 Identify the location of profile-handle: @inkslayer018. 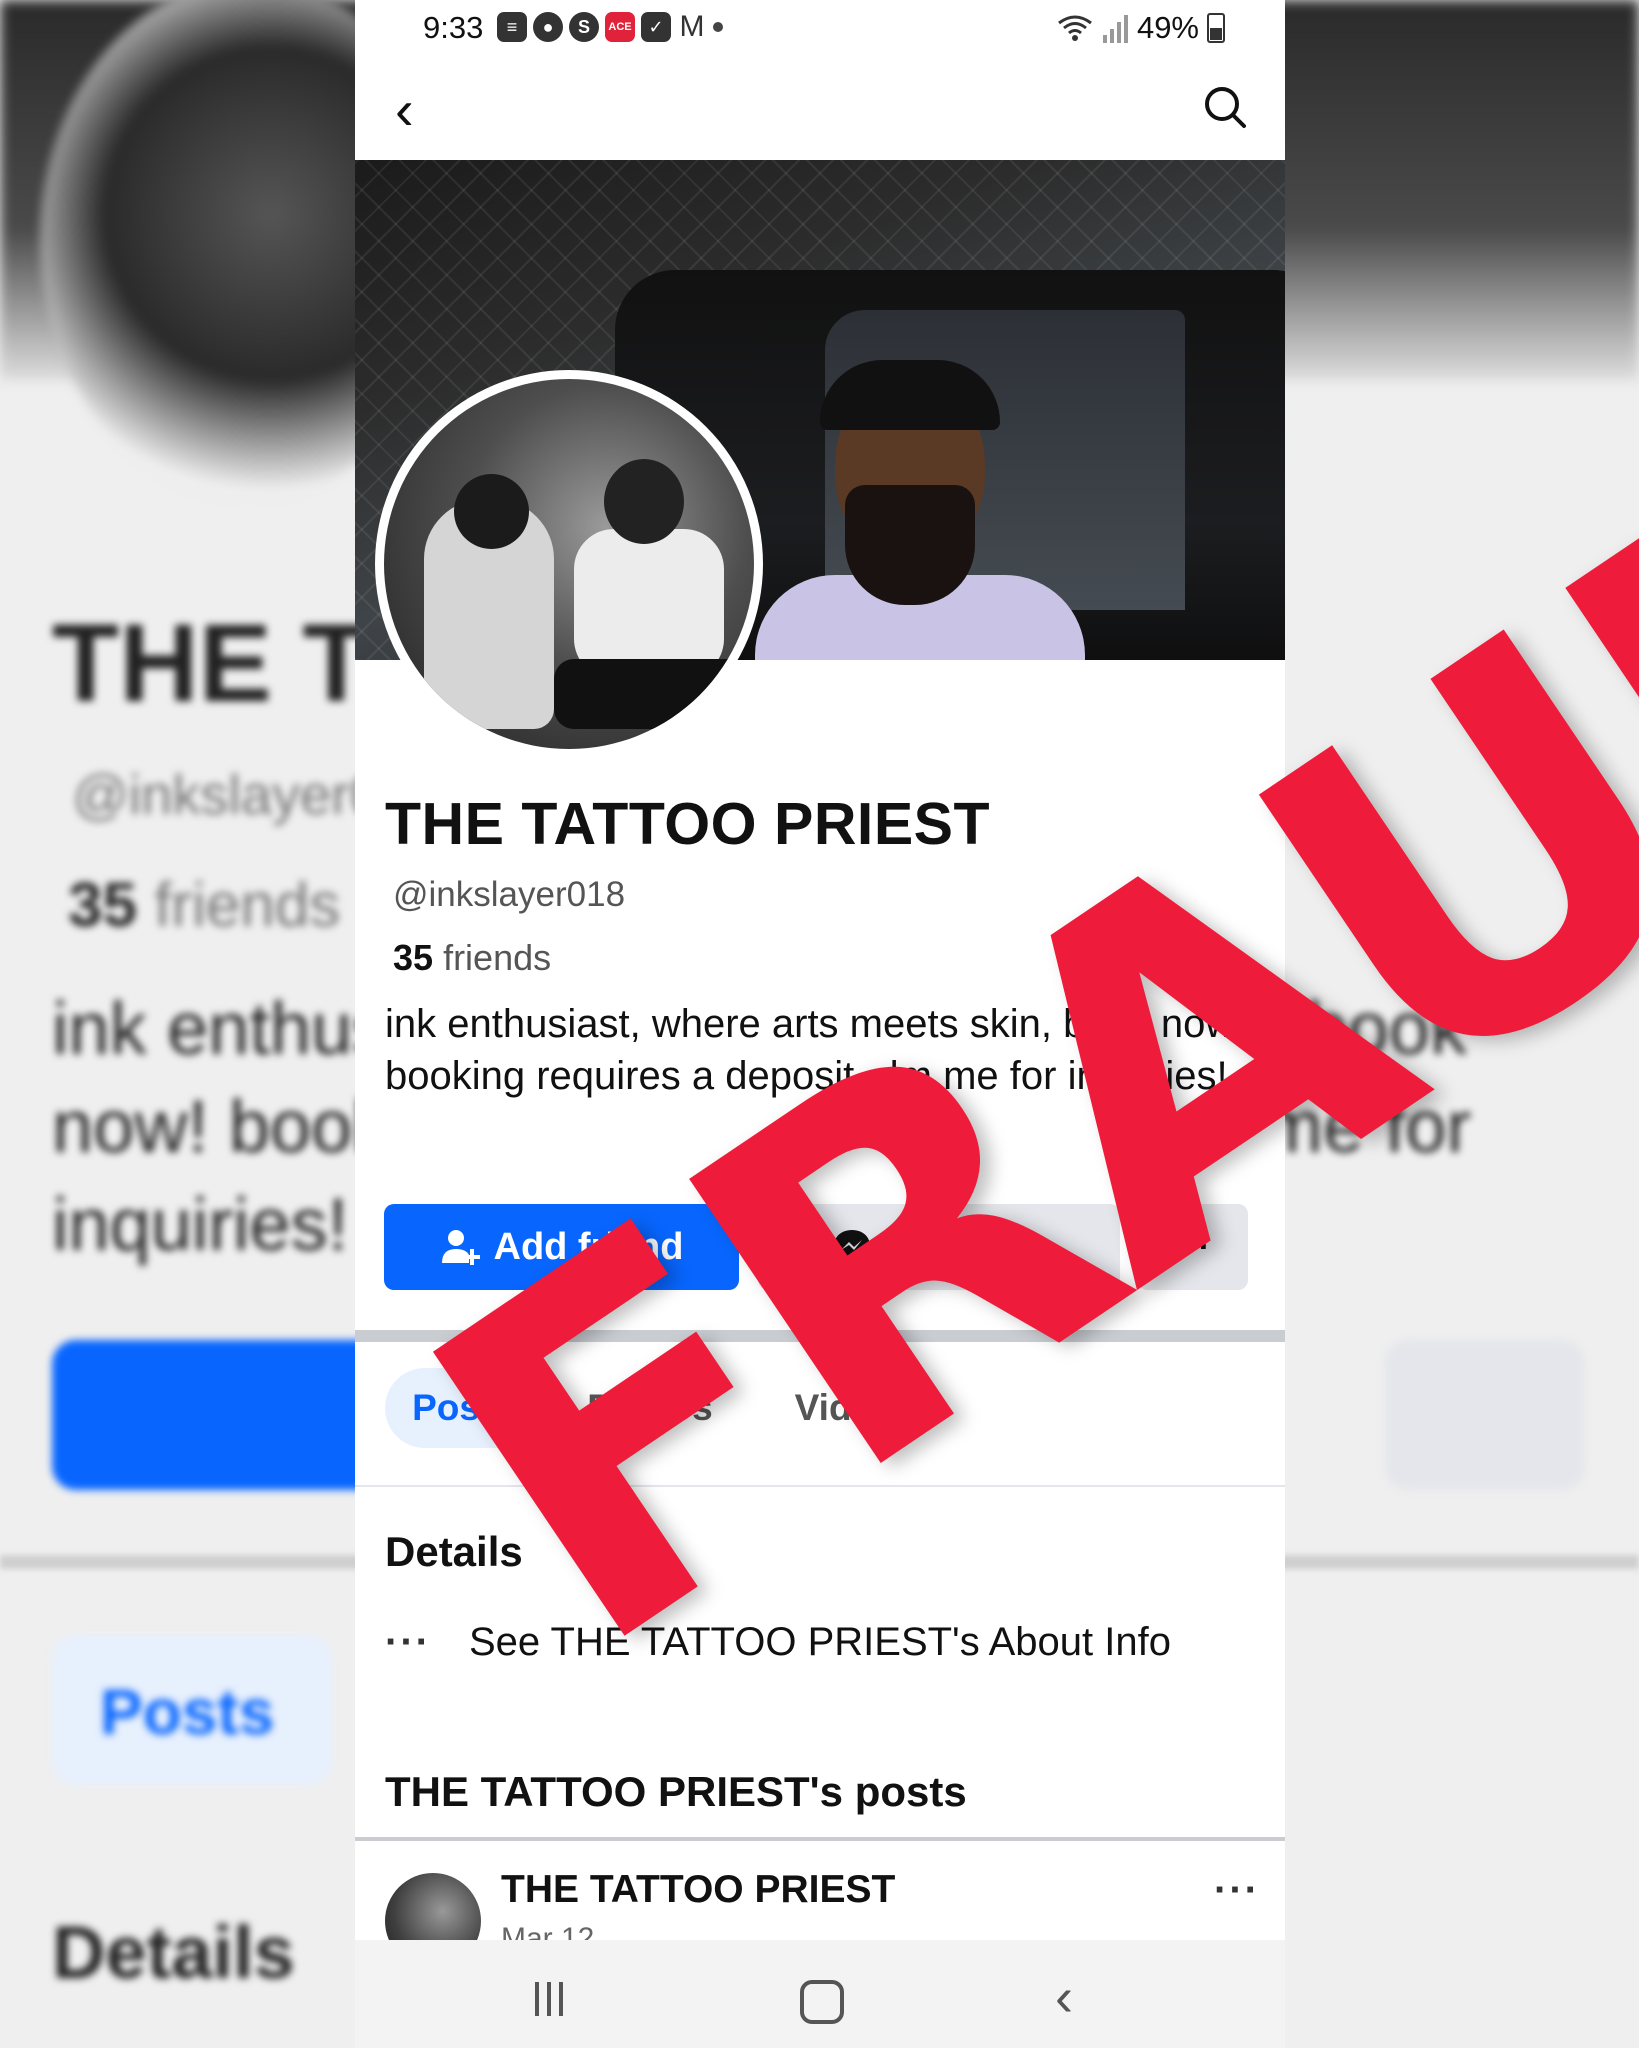
(509, 894).